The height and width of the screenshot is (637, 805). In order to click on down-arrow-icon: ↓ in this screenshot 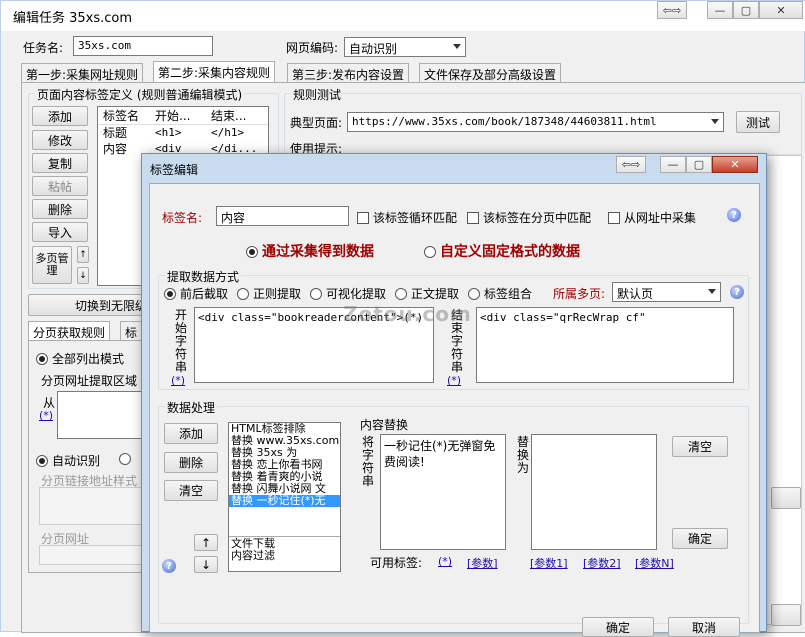, I will do `click(83, 275)`.